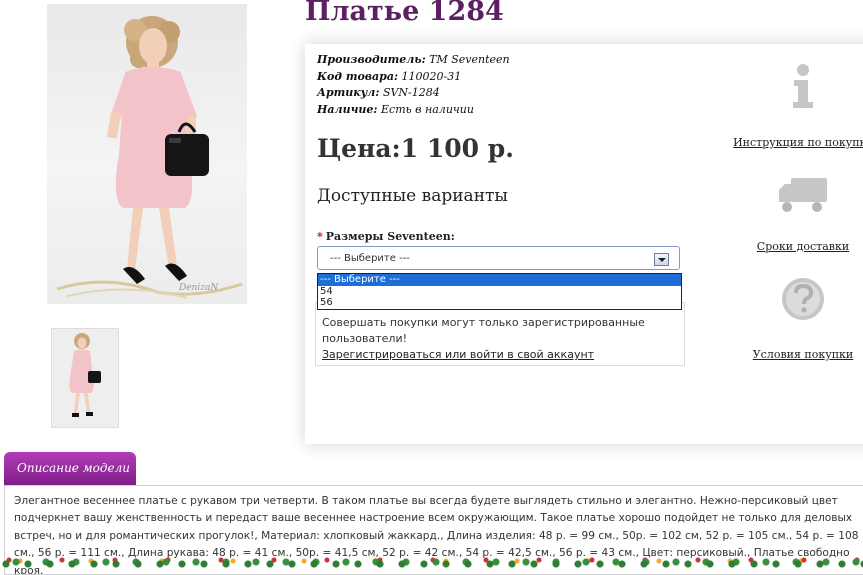  Describe the element at coordinates (348, 92) in the screenshot. I see `sku-label: Артикул:` at that location.